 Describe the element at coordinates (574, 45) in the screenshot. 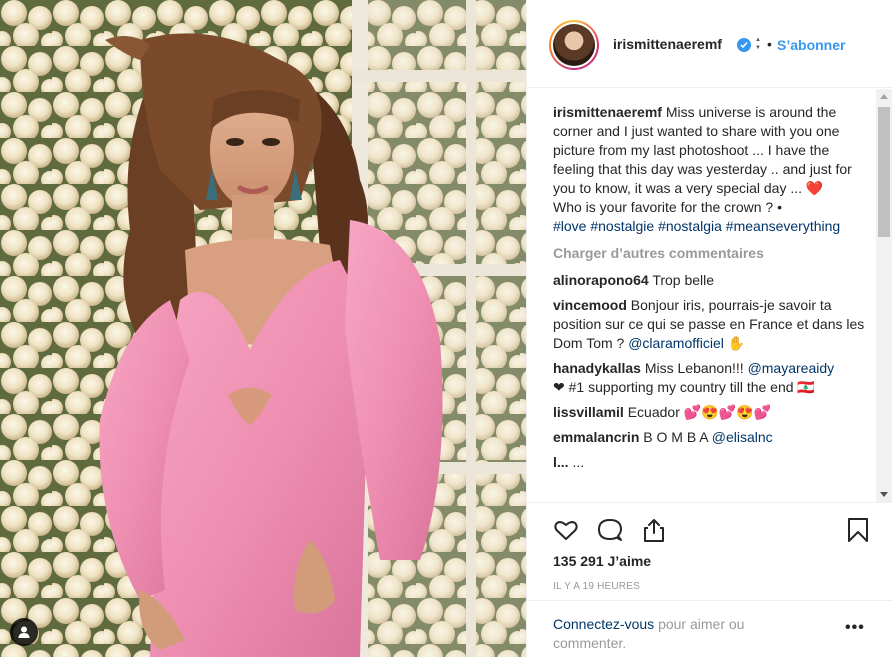

I see `avatar` at that location.